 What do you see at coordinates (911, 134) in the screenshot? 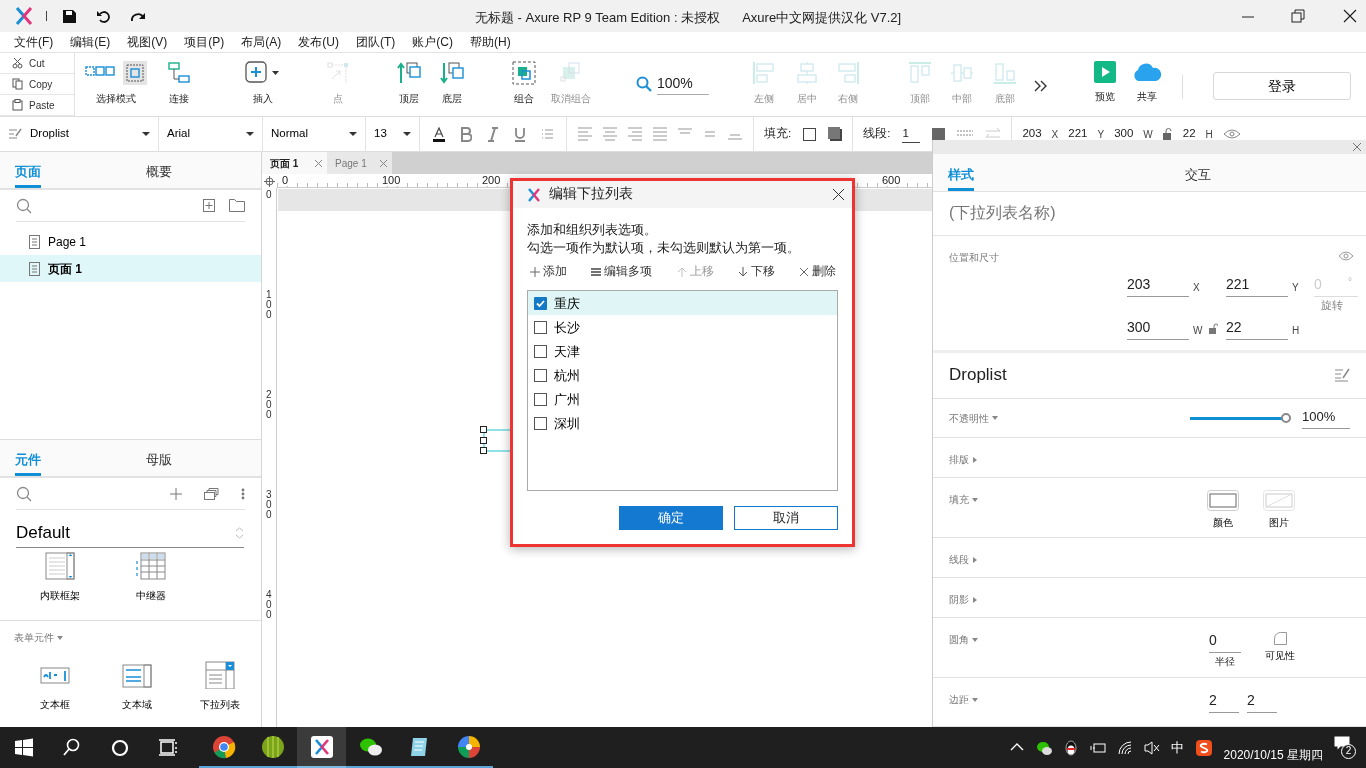
I see `line-width-field: 1` at bounding box center [911, 134].